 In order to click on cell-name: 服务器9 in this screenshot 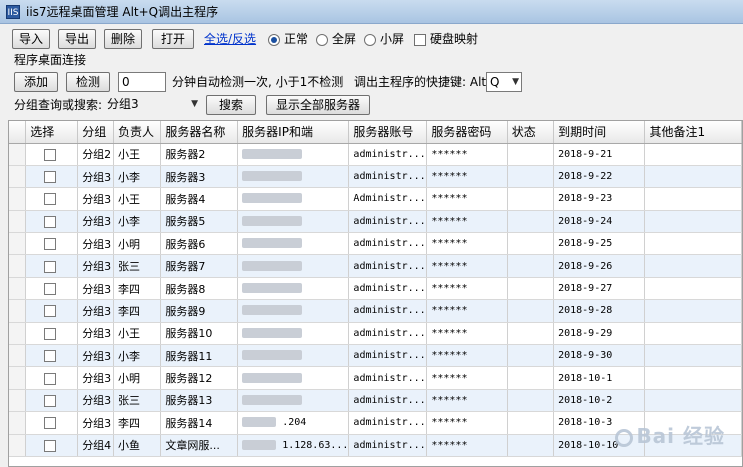, I will do `click(199, 311)`.